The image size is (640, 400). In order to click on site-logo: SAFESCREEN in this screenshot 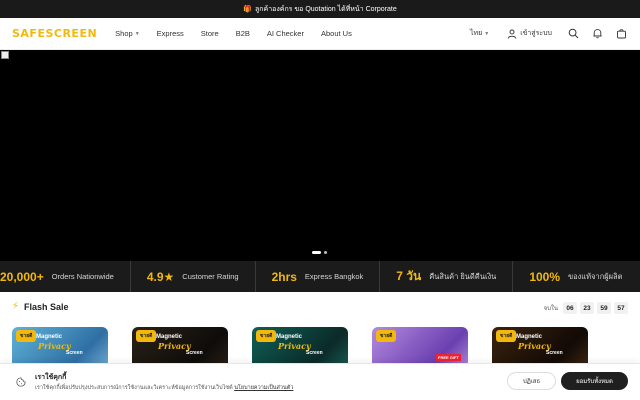, I will do `click(54, 33)`.